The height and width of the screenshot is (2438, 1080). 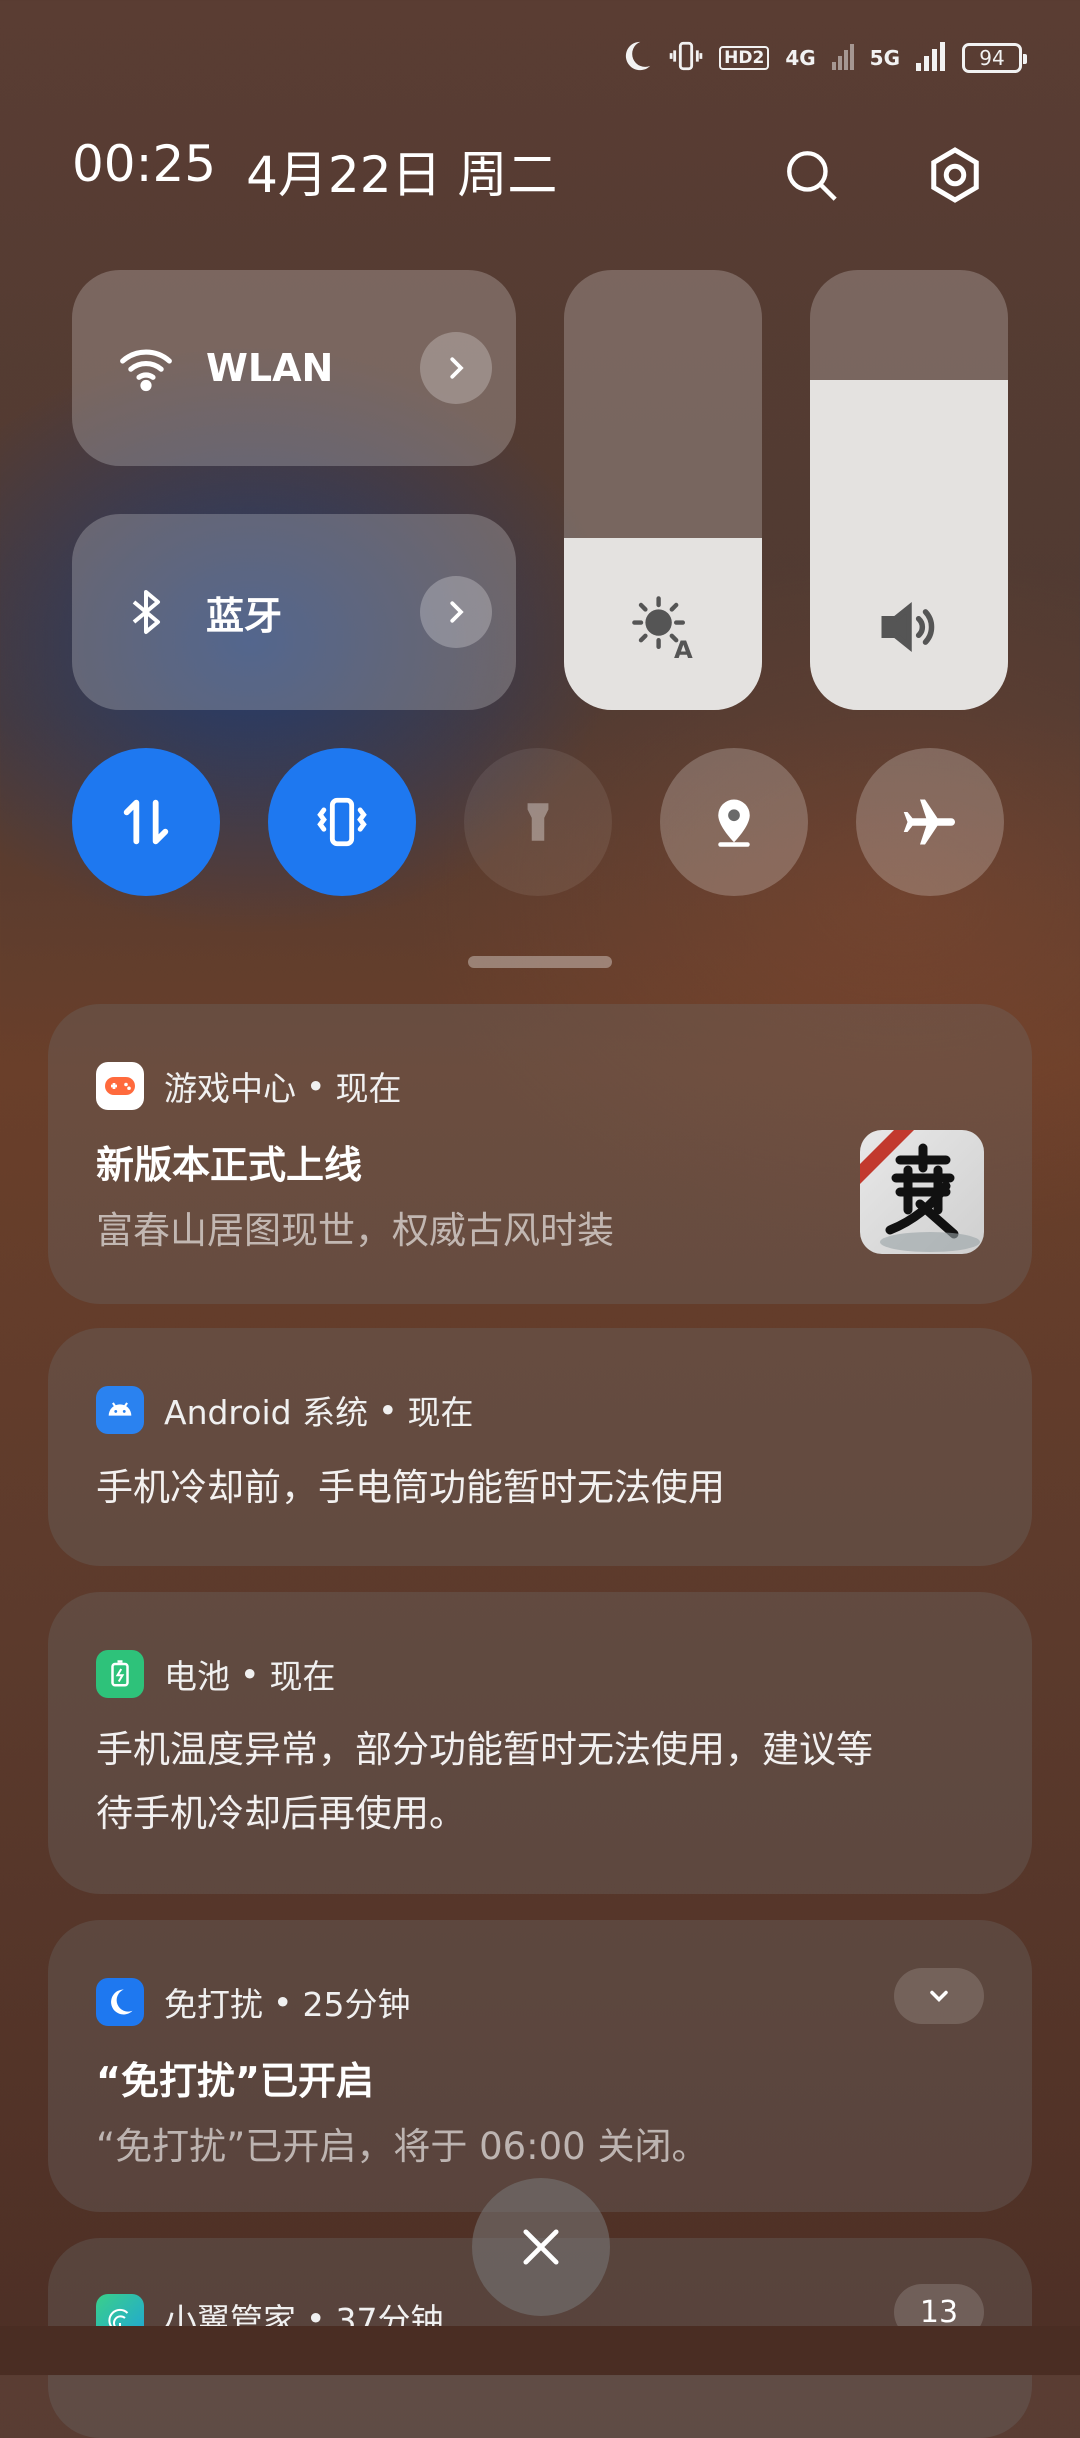 What do you see at coordinates (909, 545) in the screenshot?
I see `volume-fill` at bounding box center [909, 545].